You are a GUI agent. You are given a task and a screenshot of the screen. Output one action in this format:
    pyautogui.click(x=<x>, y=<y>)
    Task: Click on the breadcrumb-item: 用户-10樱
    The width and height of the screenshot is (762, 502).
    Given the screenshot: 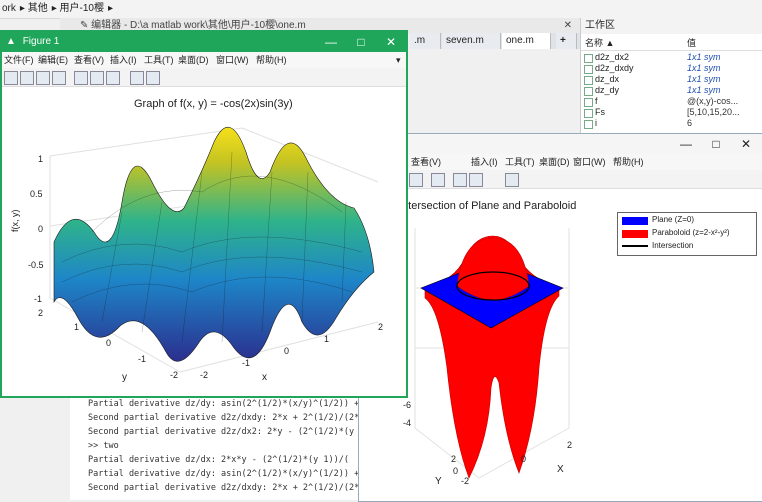 What is the action you would take?
    pyautogui.click(x=82, y=8)
    